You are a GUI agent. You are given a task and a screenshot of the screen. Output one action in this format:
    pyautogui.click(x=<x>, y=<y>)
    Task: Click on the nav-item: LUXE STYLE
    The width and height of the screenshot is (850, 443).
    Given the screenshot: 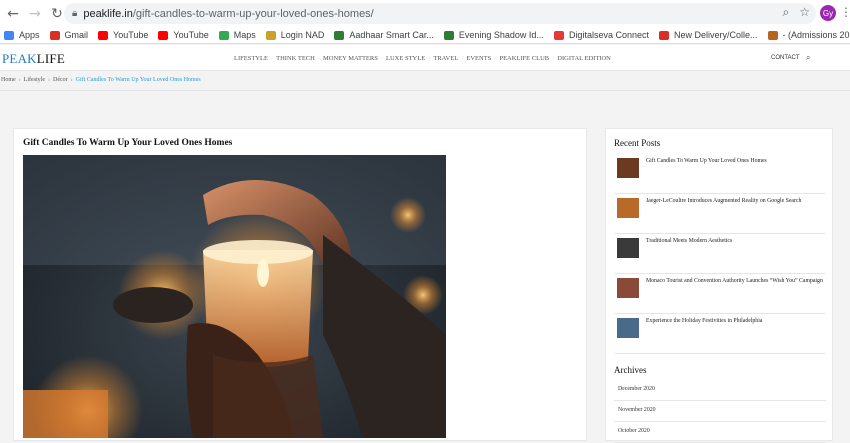 What is the action you would take?
    pyautogui.click(x=405, y=58)
    